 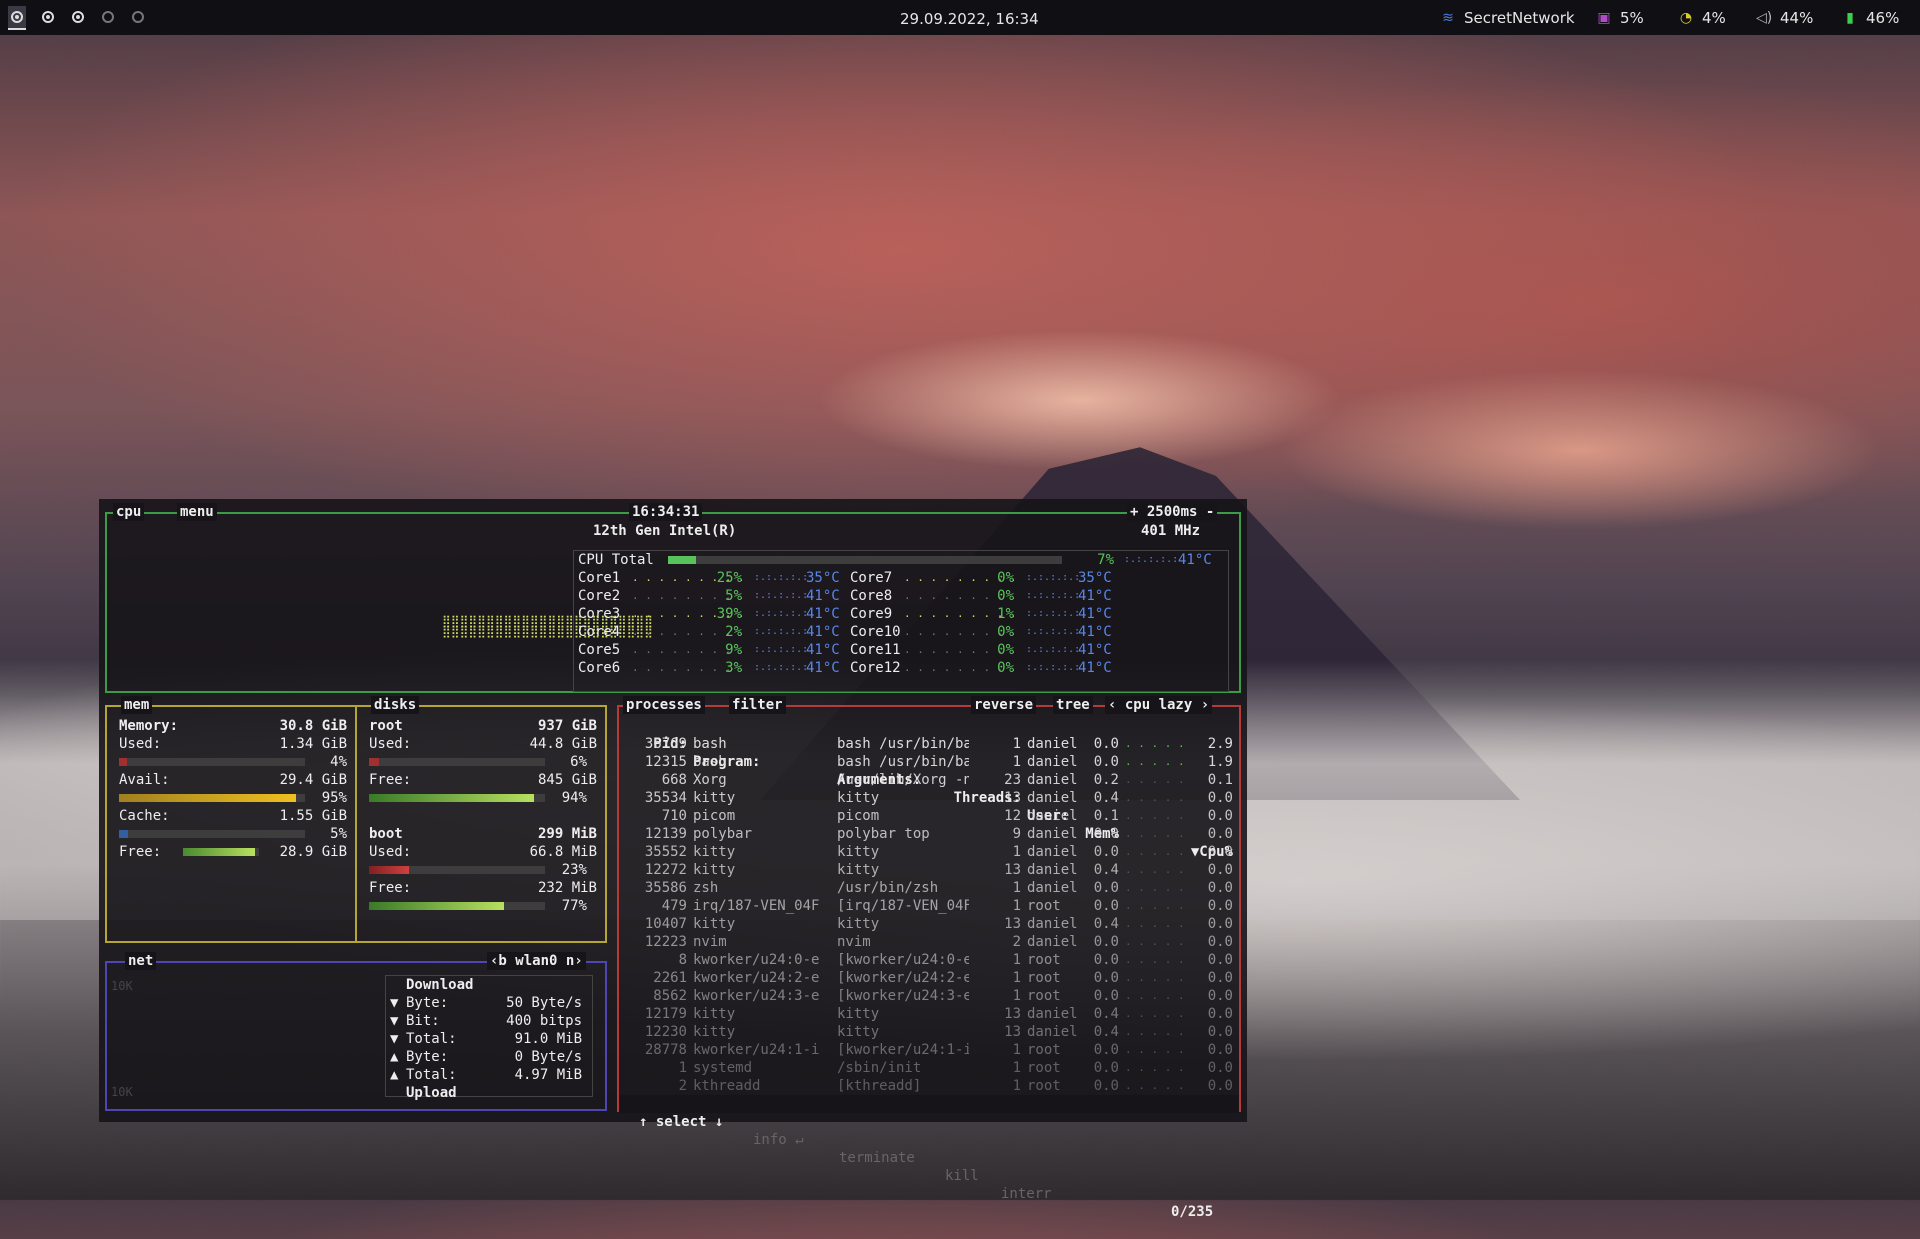 I want to click on proc-pid: 12179, so click(x=665, y=1014).